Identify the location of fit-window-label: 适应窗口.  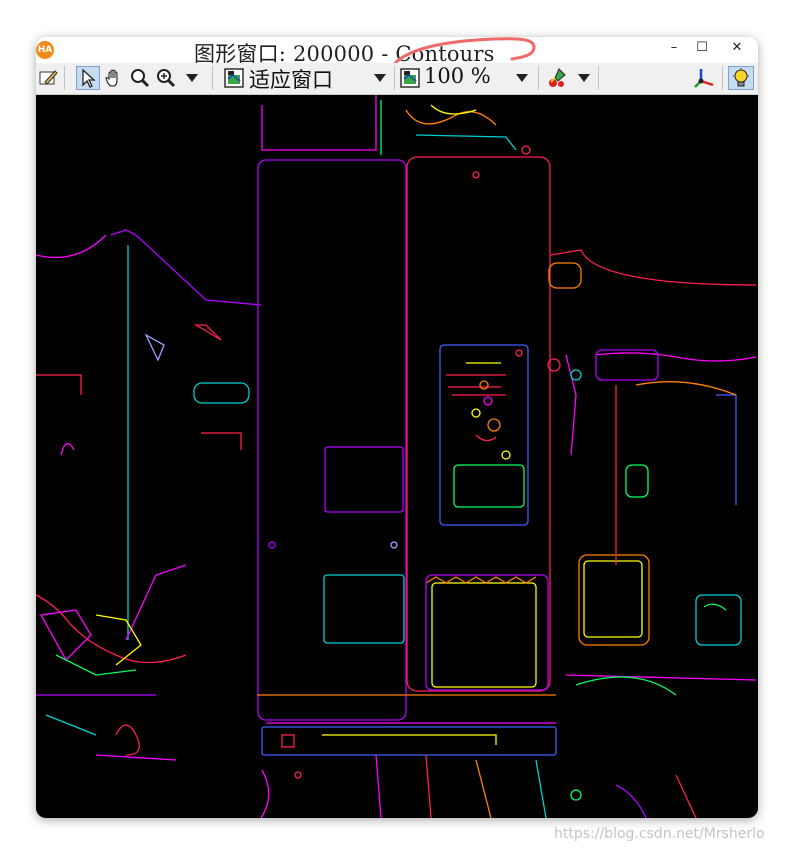
(291, 79).